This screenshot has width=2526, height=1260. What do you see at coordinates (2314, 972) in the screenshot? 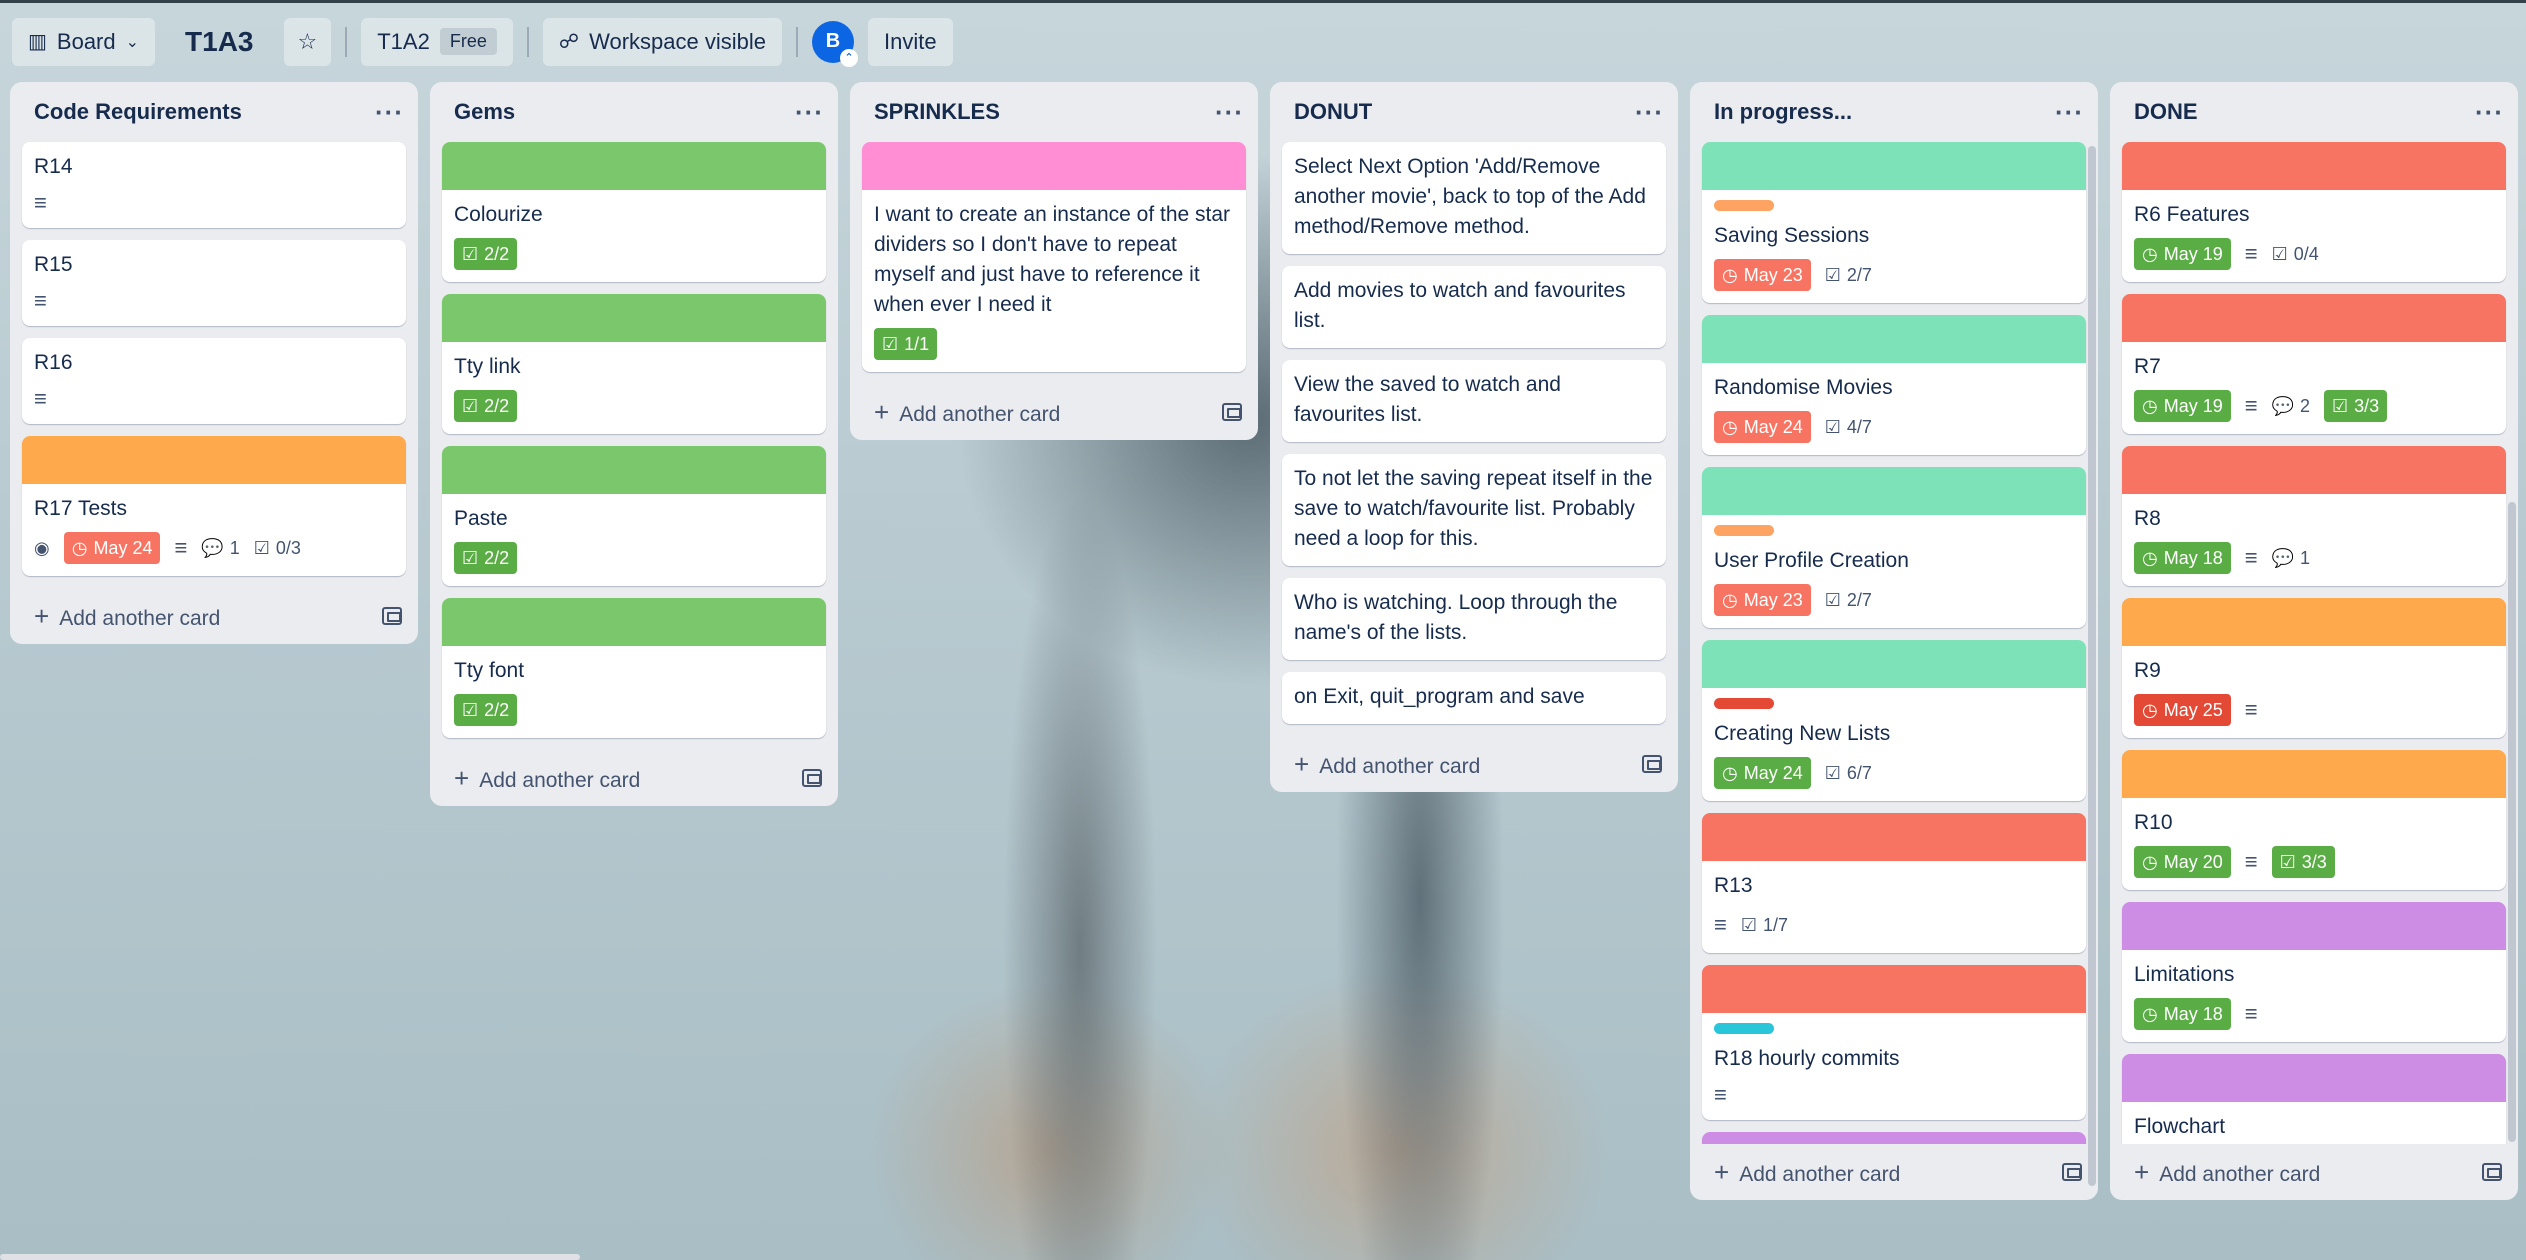
I see `card: Limitations ◷ May 18 ≡` at bounding box center [2314, 972].